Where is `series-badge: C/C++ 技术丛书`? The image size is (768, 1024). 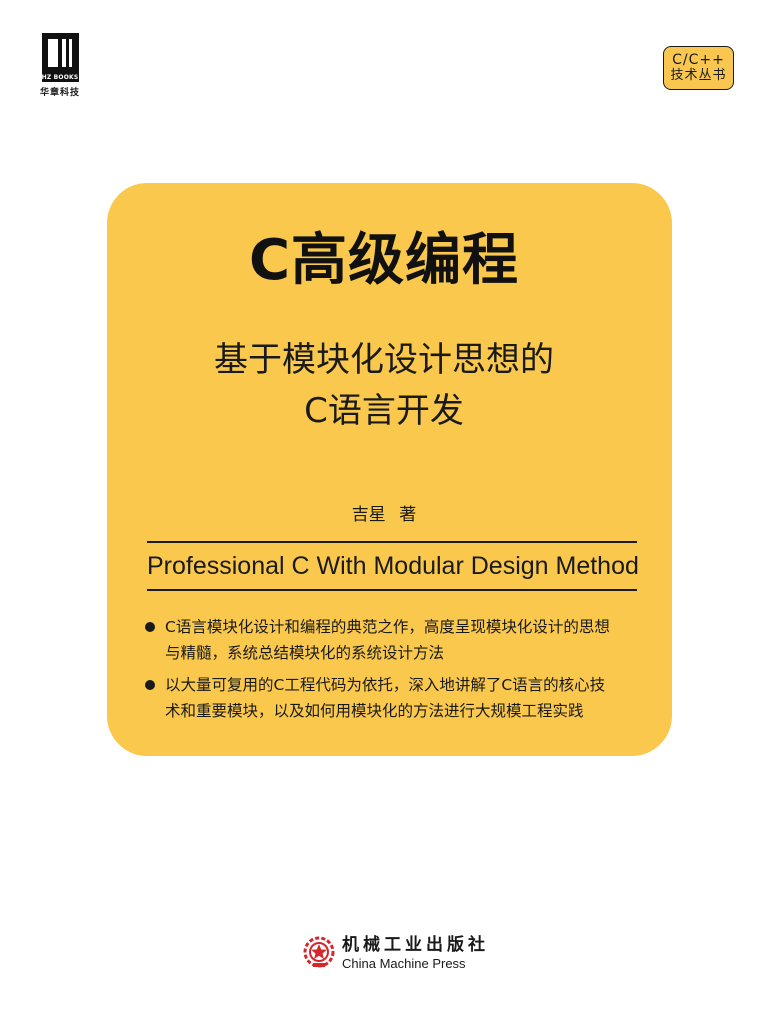 series-badge: C/C++ 技术丛书 is located at coordinates (698, 68).